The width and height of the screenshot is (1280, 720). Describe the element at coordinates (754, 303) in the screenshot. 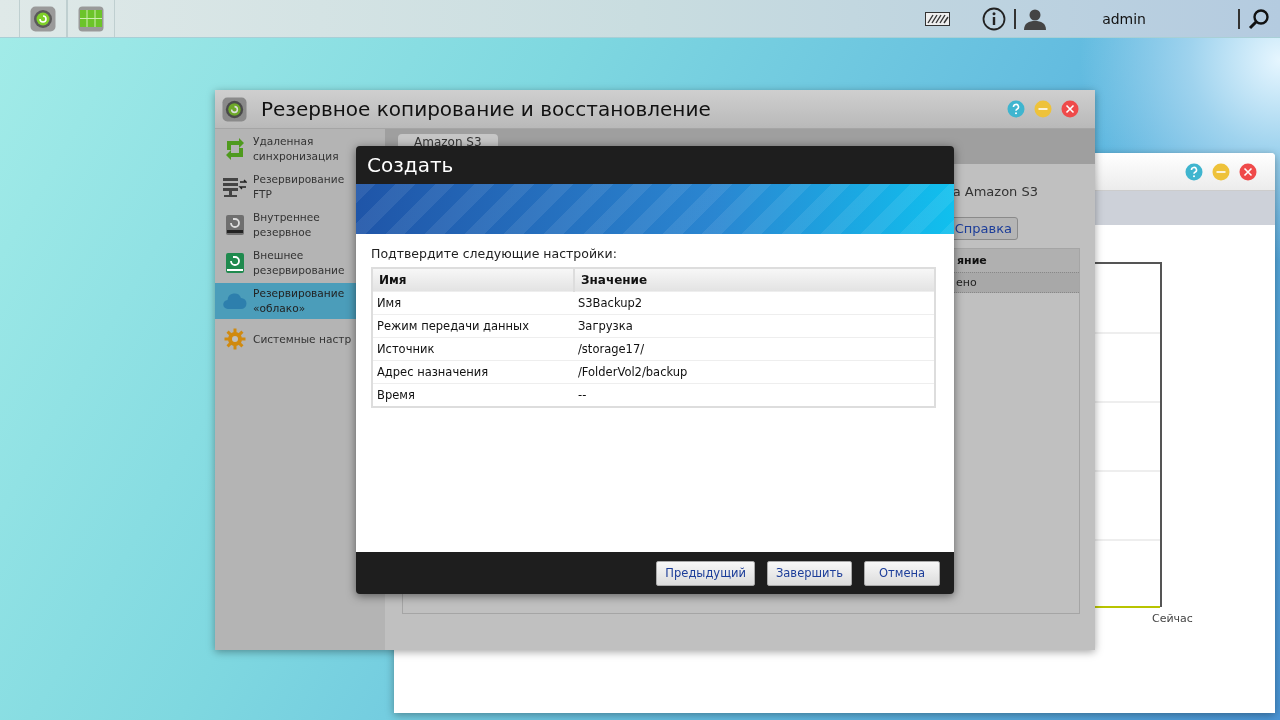

I see `table-cell: S3Backup2` at that location.